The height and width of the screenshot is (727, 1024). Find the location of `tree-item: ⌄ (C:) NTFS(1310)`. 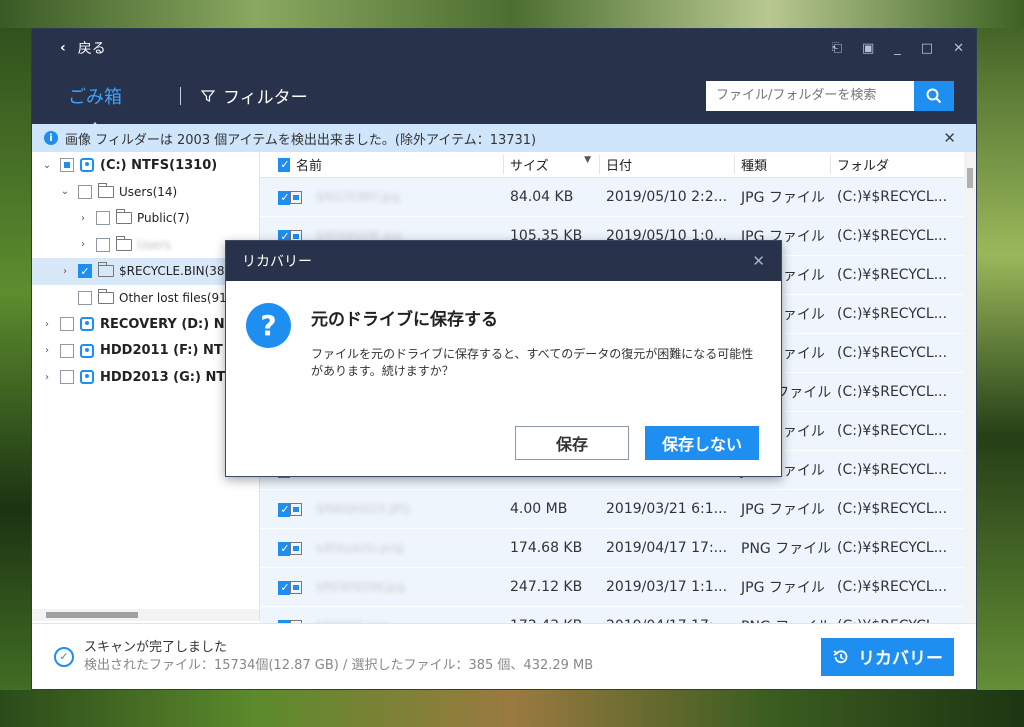

tree-item: ⌄ (C:) NTFS(1310) is located at coordinates (145, 165).